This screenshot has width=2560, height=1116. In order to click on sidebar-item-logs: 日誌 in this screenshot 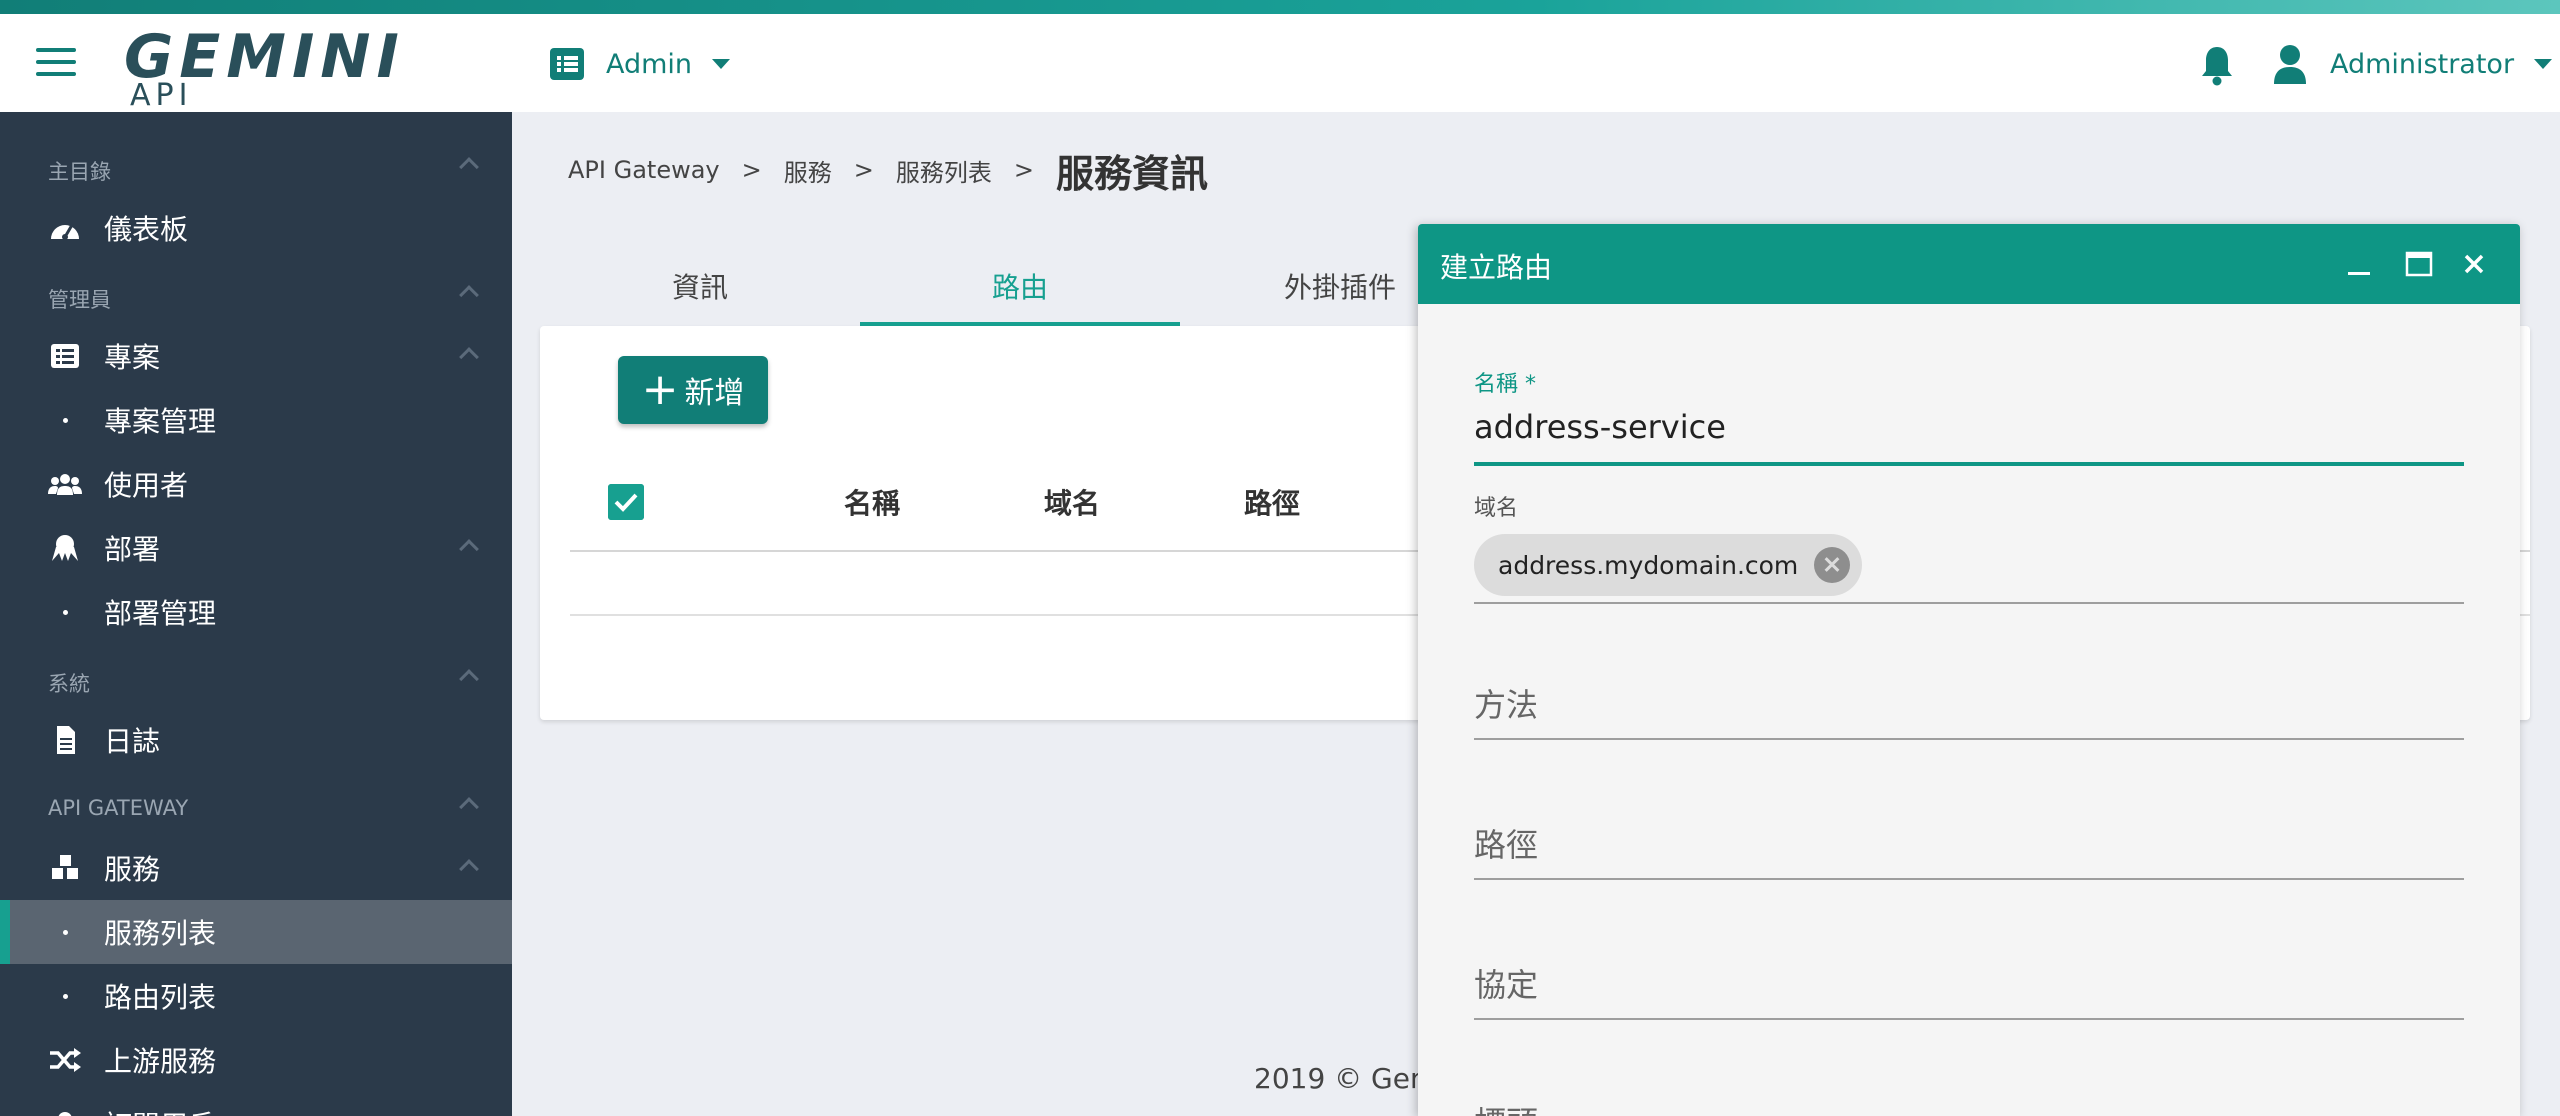, I will do `click(256, 740)`.